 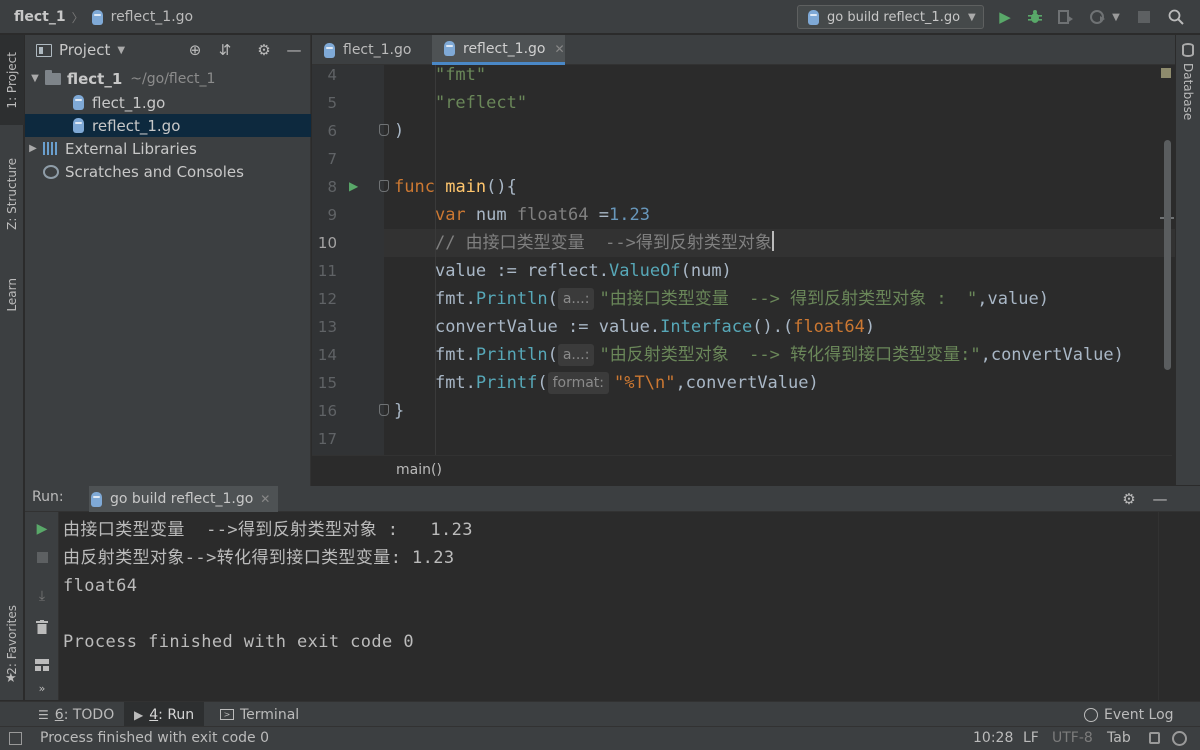 I want to click on tab-reflect-go: reflect_1.go ✕, so click(x=498, y=50).